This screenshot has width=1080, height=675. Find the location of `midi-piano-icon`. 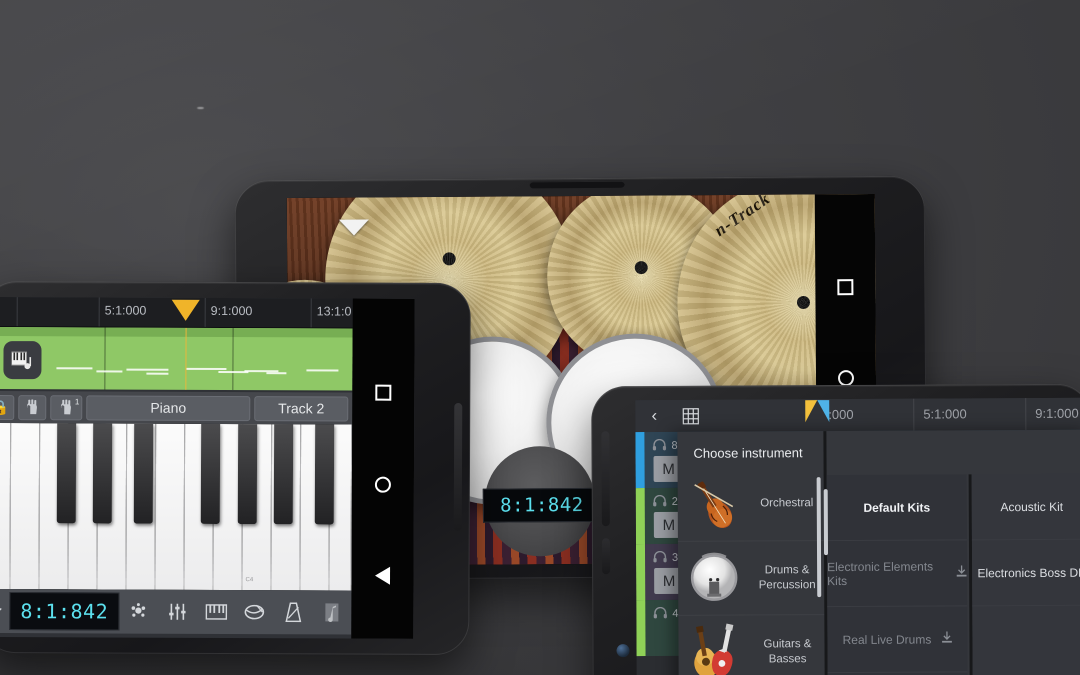

midi-piano-icon is located at coordinates (22, 360).